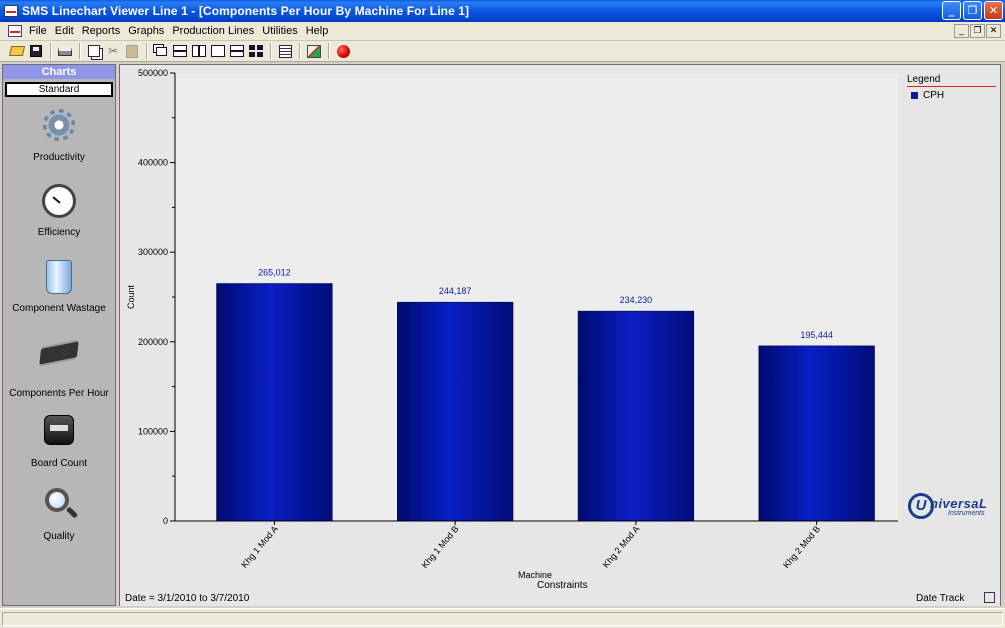 Image resolution: width=1005 pixels, height=628 pixels. Describe the element at coordinates (59, 201) in the screenshot. I see `gauge-icon` at that location.